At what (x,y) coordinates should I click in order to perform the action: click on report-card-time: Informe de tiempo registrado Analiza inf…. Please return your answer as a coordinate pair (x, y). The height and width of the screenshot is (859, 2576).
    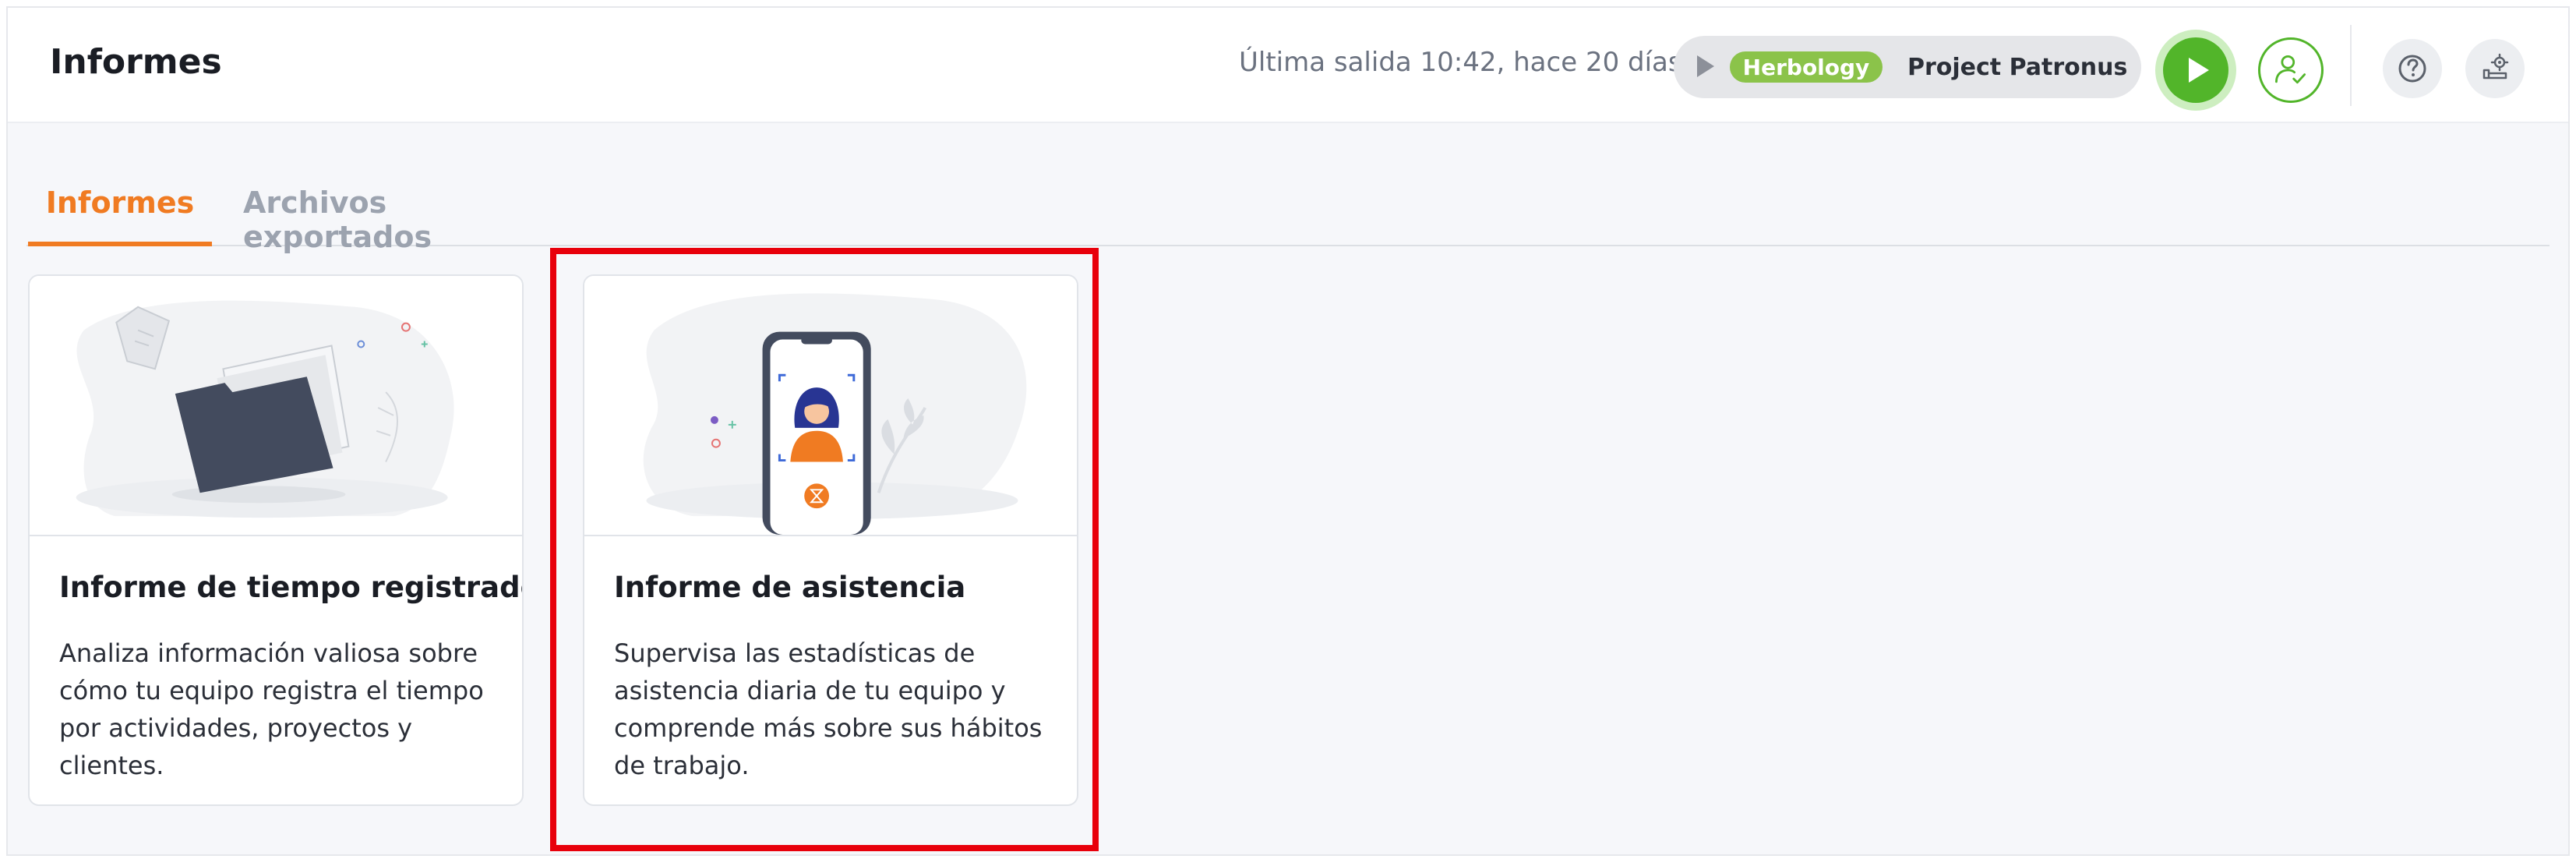
    Looking at the image, I should click on (276, 540).